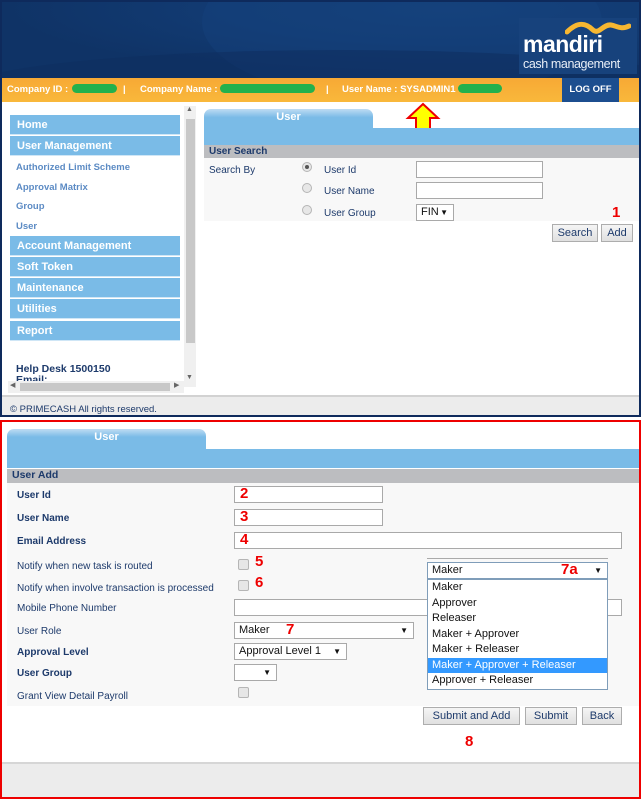 The width and height of the screenshot is (641, 799). What do you see at coordinates (243, 585) in the screenshot?
I see `notify-transaction-checkbox` at bounding box center [243, 585].